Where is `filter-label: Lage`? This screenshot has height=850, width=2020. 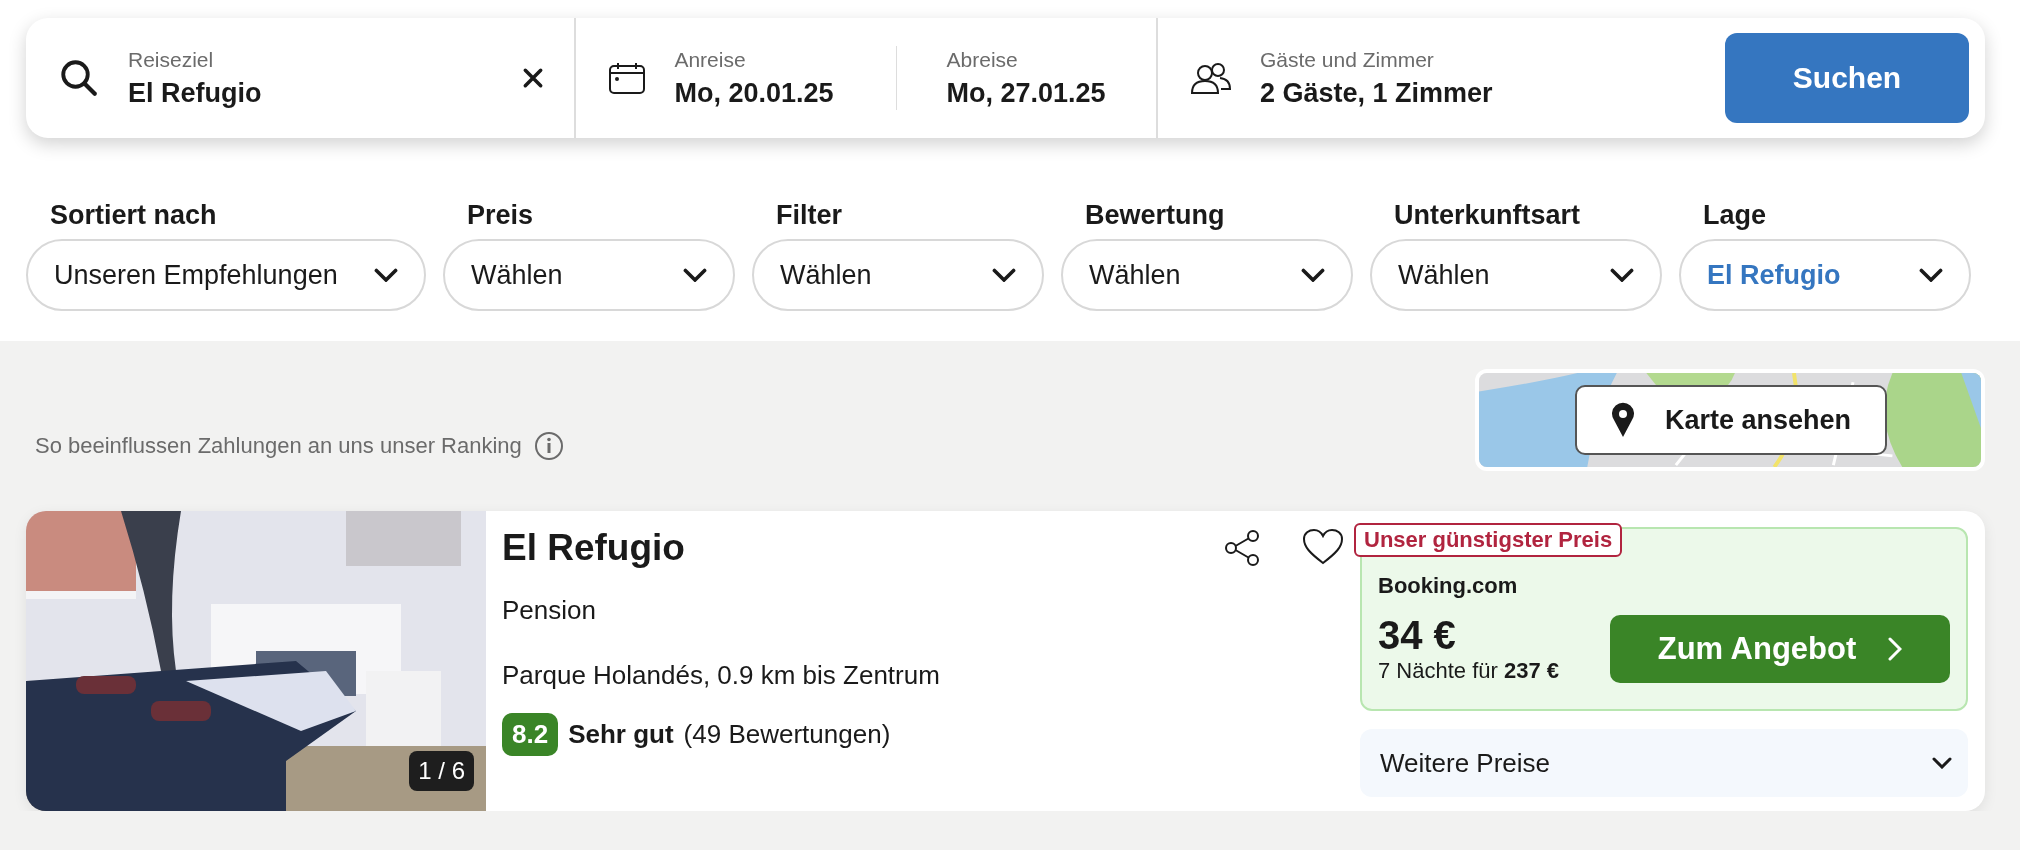 filter-label: Lage is located at coordinates (1735, 215).